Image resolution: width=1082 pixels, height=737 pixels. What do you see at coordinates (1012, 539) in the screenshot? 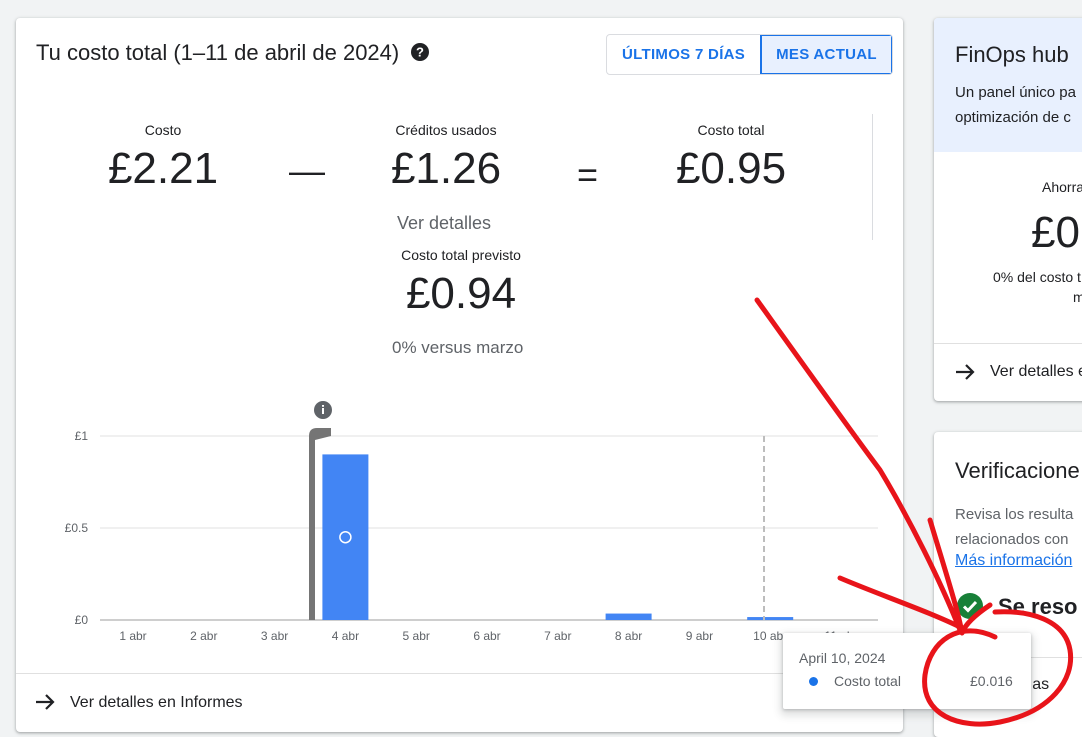
I see `checks-desc-line2: relacionados con` at bounding box center [1012, 539].